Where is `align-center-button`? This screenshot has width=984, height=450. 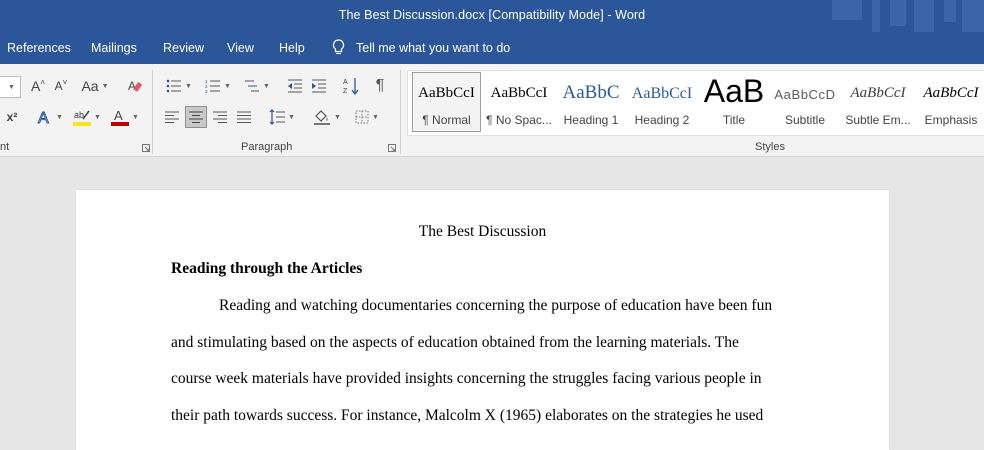 align-center-button is located at coordinates (196, 117).